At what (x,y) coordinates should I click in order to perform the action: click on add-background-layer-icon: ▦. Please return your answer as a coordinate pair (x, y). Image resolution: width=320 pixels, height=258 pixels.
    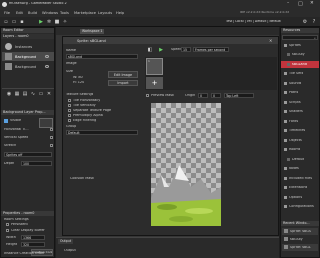
    Looking at the image, I should click on (17, 94).